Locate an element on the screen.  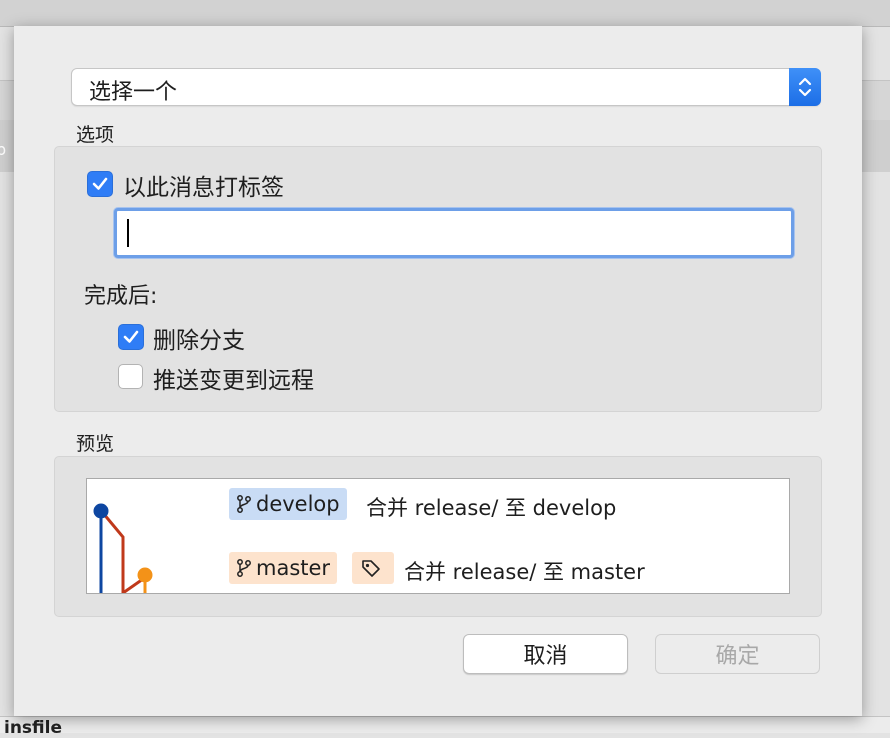
ok-button: 确定 is located at coordinates (737, 654).